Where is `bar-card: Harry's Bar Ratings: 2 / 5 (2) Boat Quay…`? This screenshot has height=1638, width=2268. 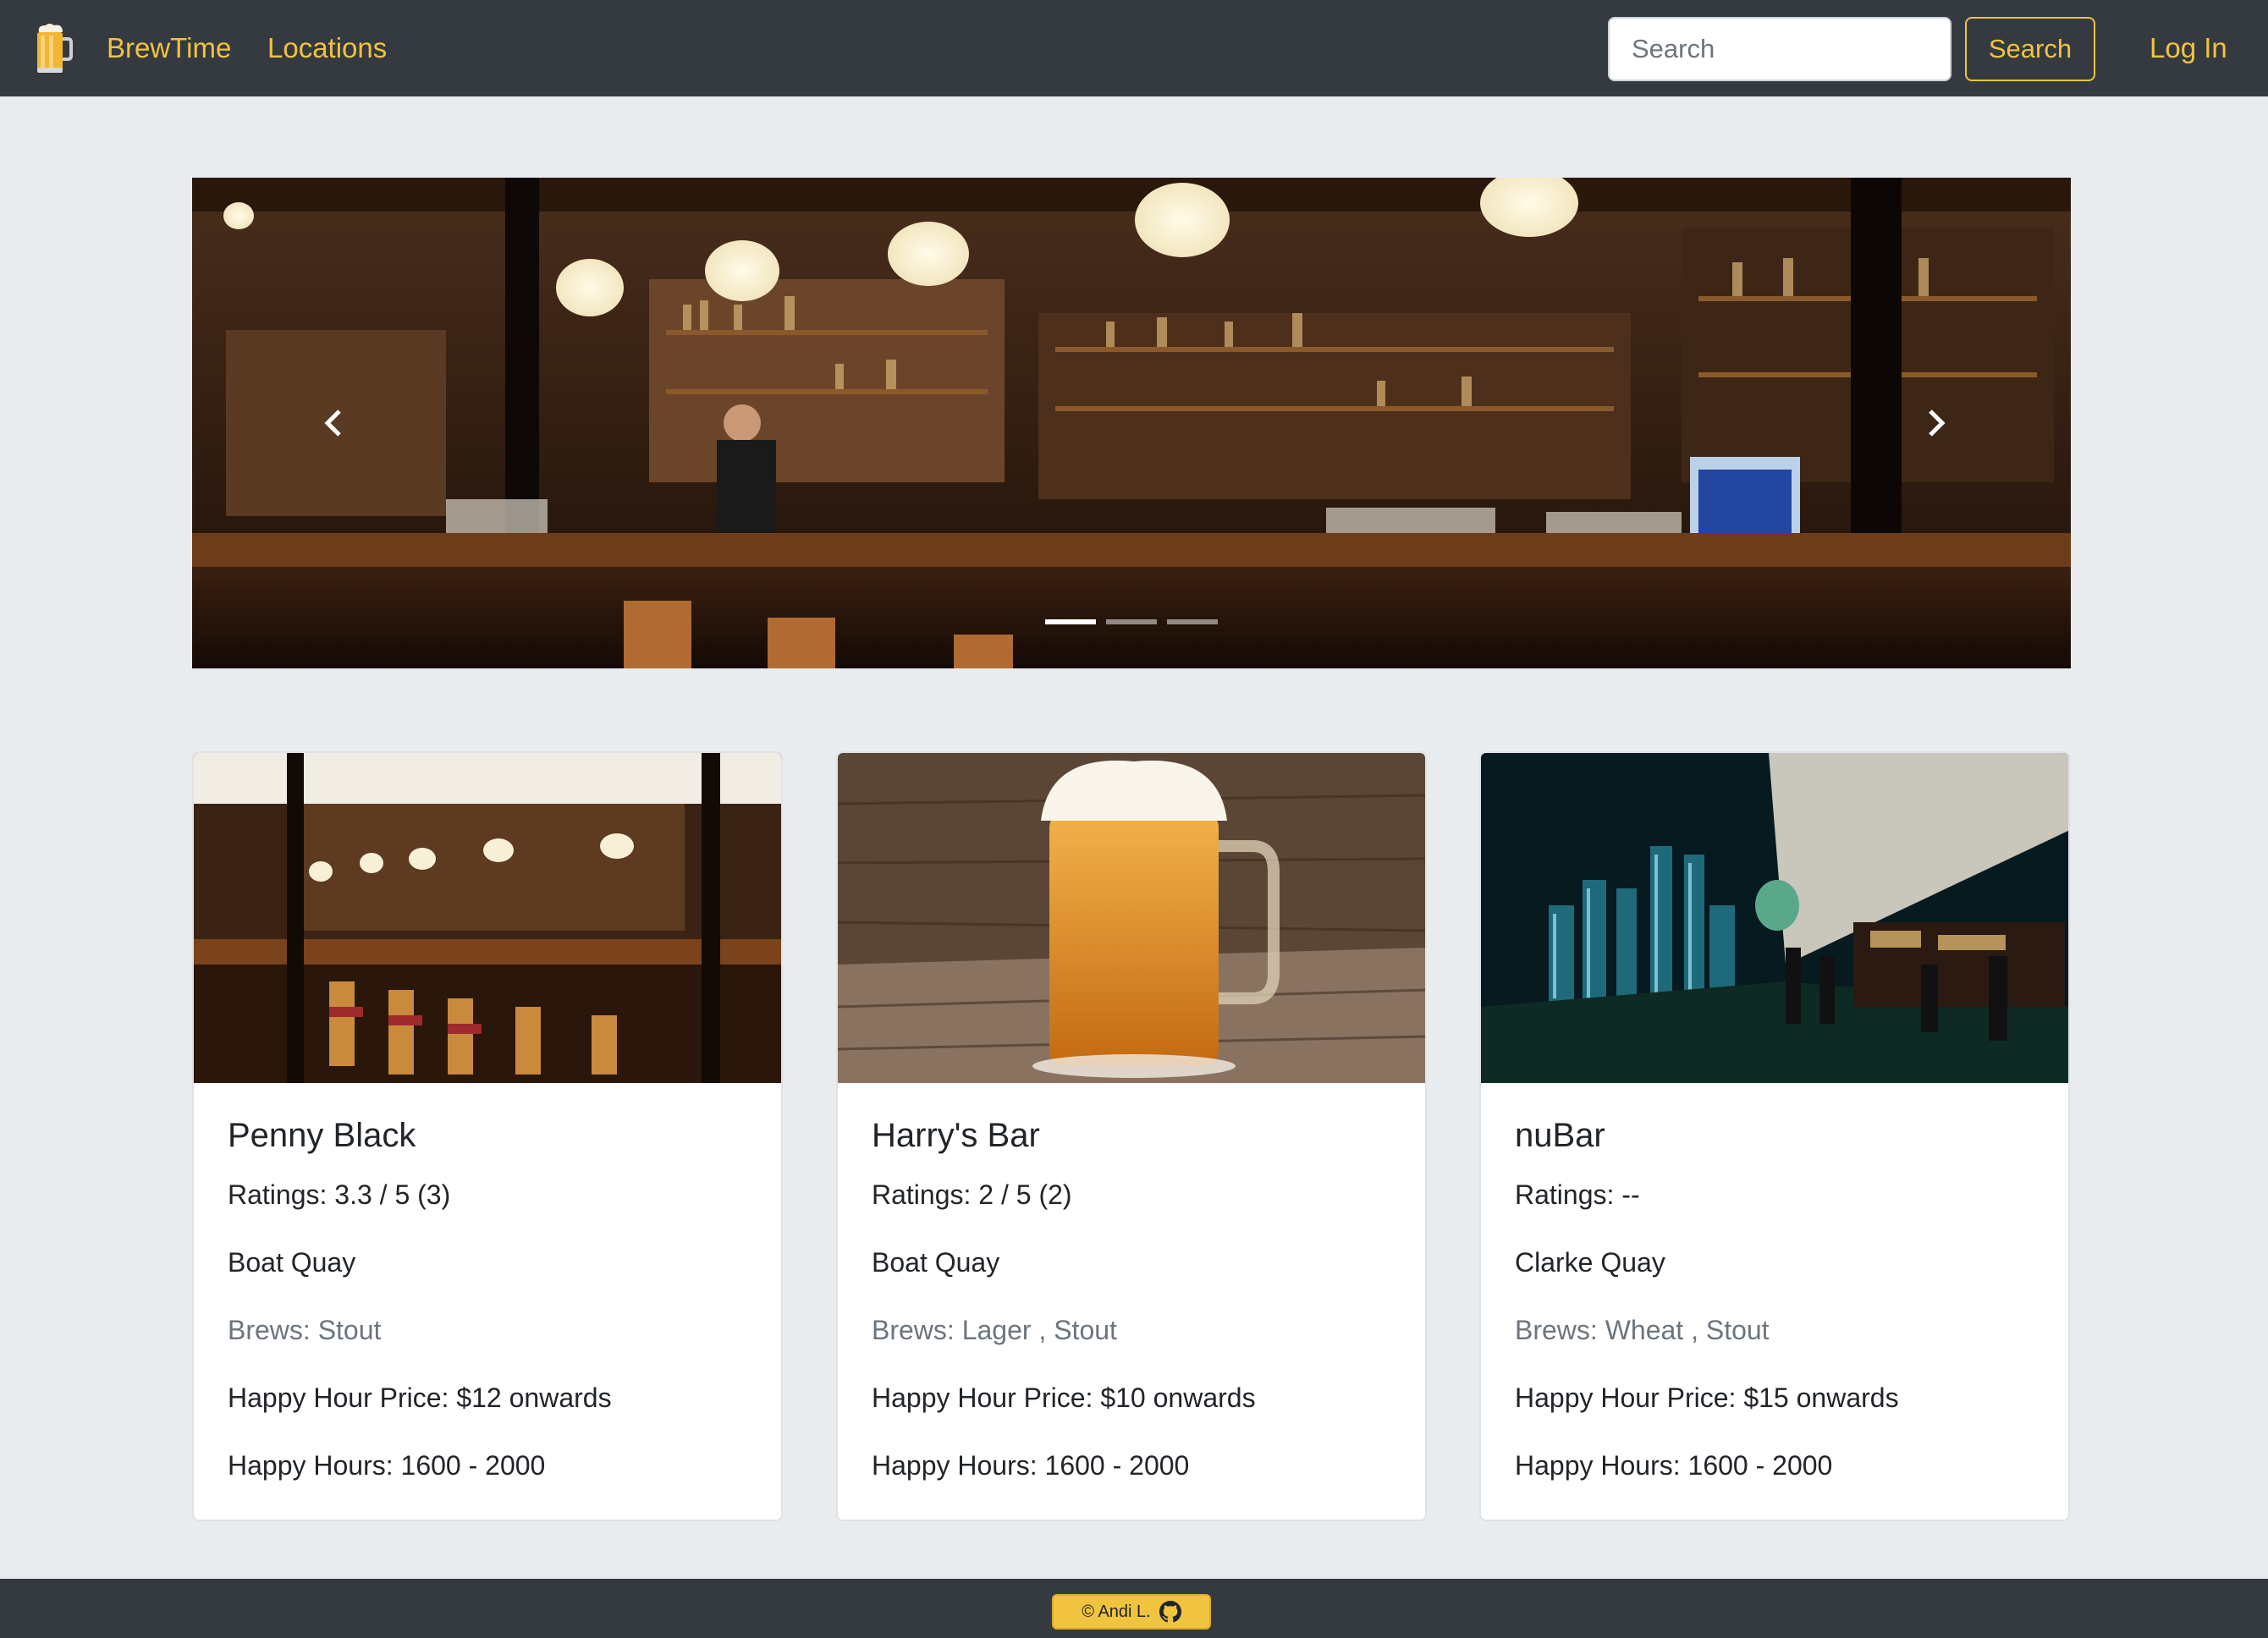
bar-card: Harry's Bar Ratings: 2 / 5 (2) Boat Quay… is located at coordinates (1131, 1136).